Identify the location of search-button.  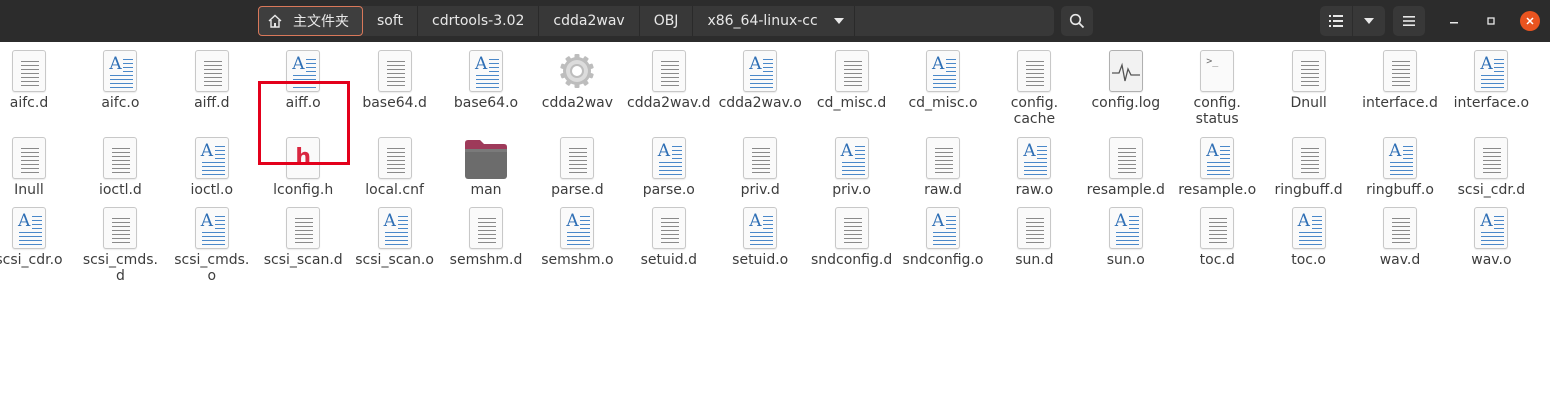
(1077, 21).